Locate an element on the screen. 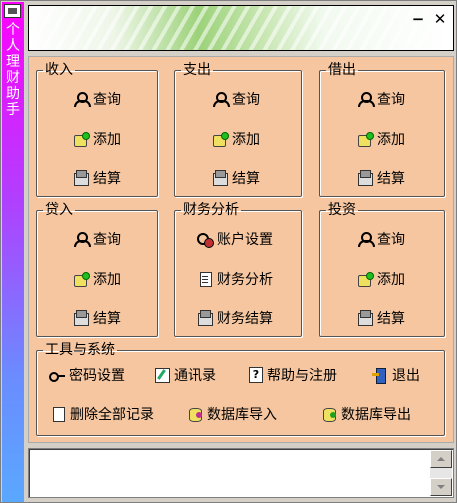  banner-pattern is located at coordinates (241, 28).